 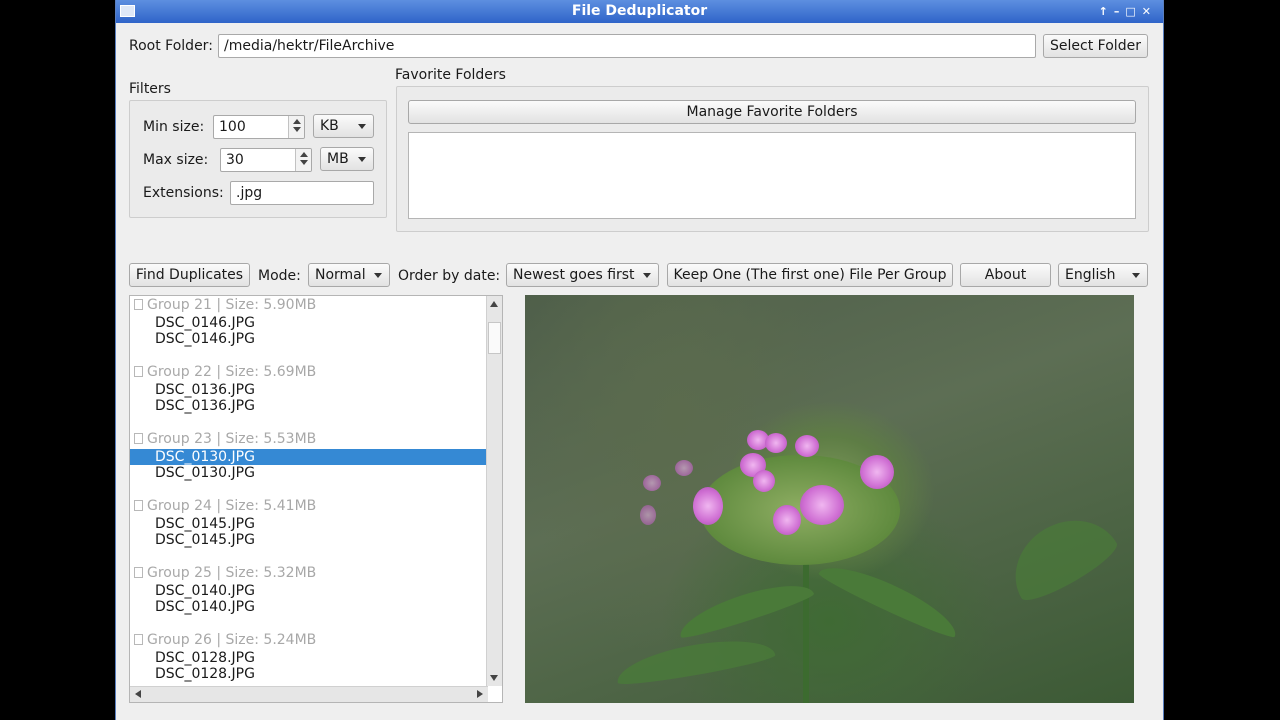 I want to click on min-size-input: 100, so click(x=259, y=127).